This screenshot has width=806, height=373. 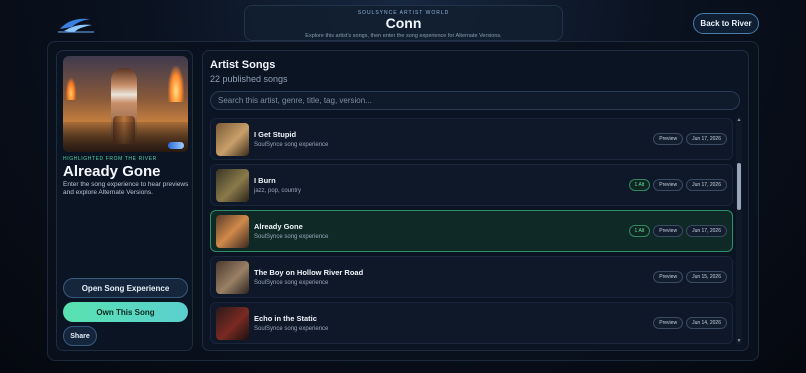 I want to click on scroll-up-icon: ▲, so click(x=739, y=120).